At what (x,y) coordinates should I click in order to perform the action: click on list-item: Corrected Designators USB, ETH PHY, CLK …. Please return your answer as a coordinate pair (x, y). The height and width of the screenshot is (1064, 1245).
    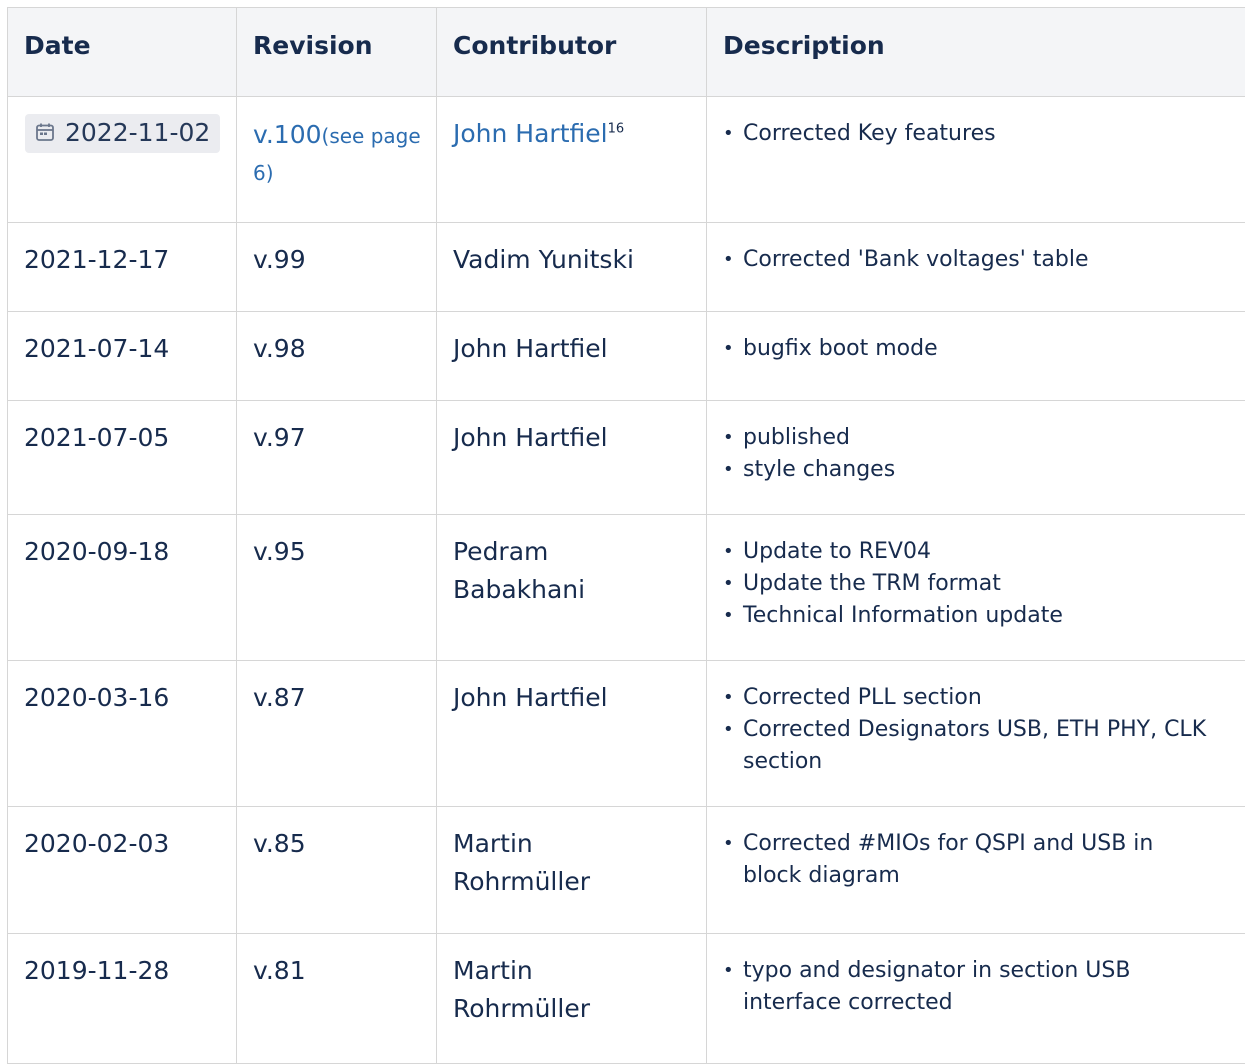
    Looking at the image, I should click on (993, 746).